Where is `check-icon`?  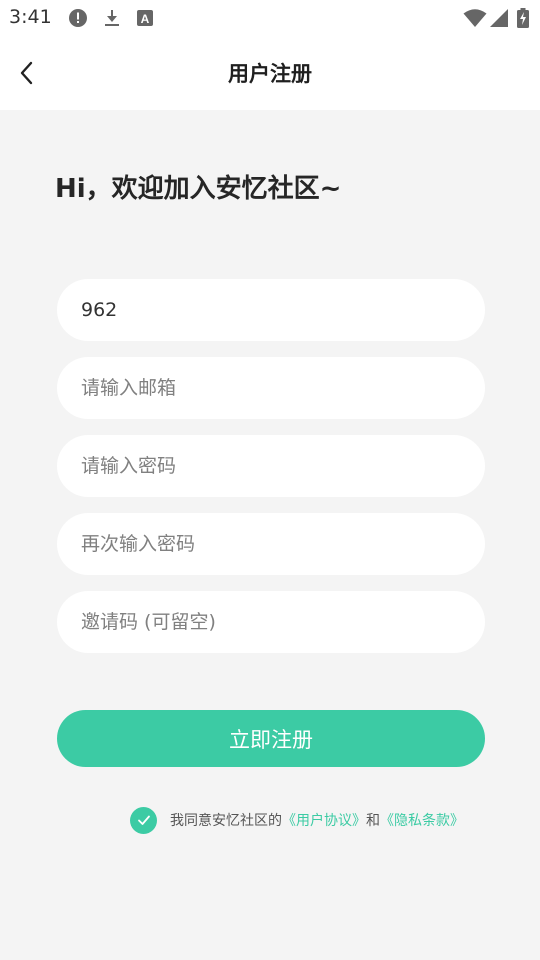 check-icon is located at coordinates (143, 820).